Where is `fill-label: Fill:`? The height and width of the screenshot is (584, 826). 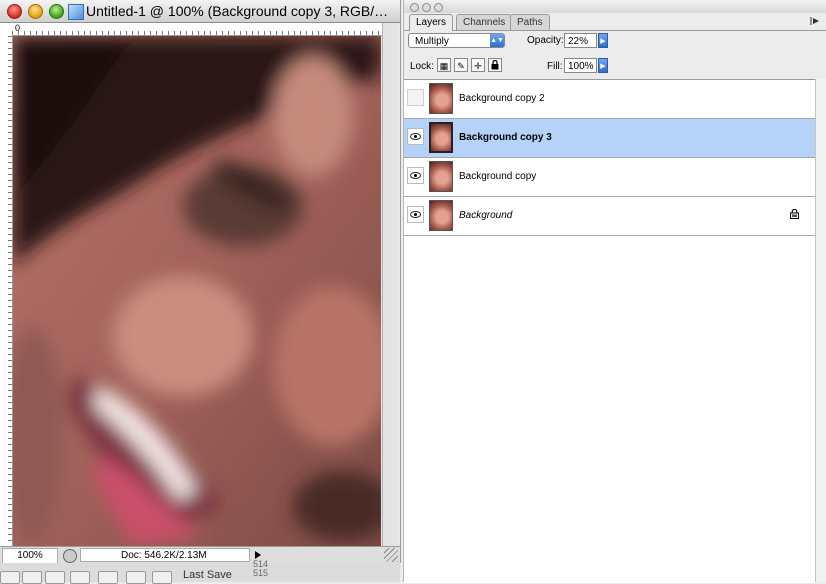 fill-label: Fill: is located at coordinates (555, 66).